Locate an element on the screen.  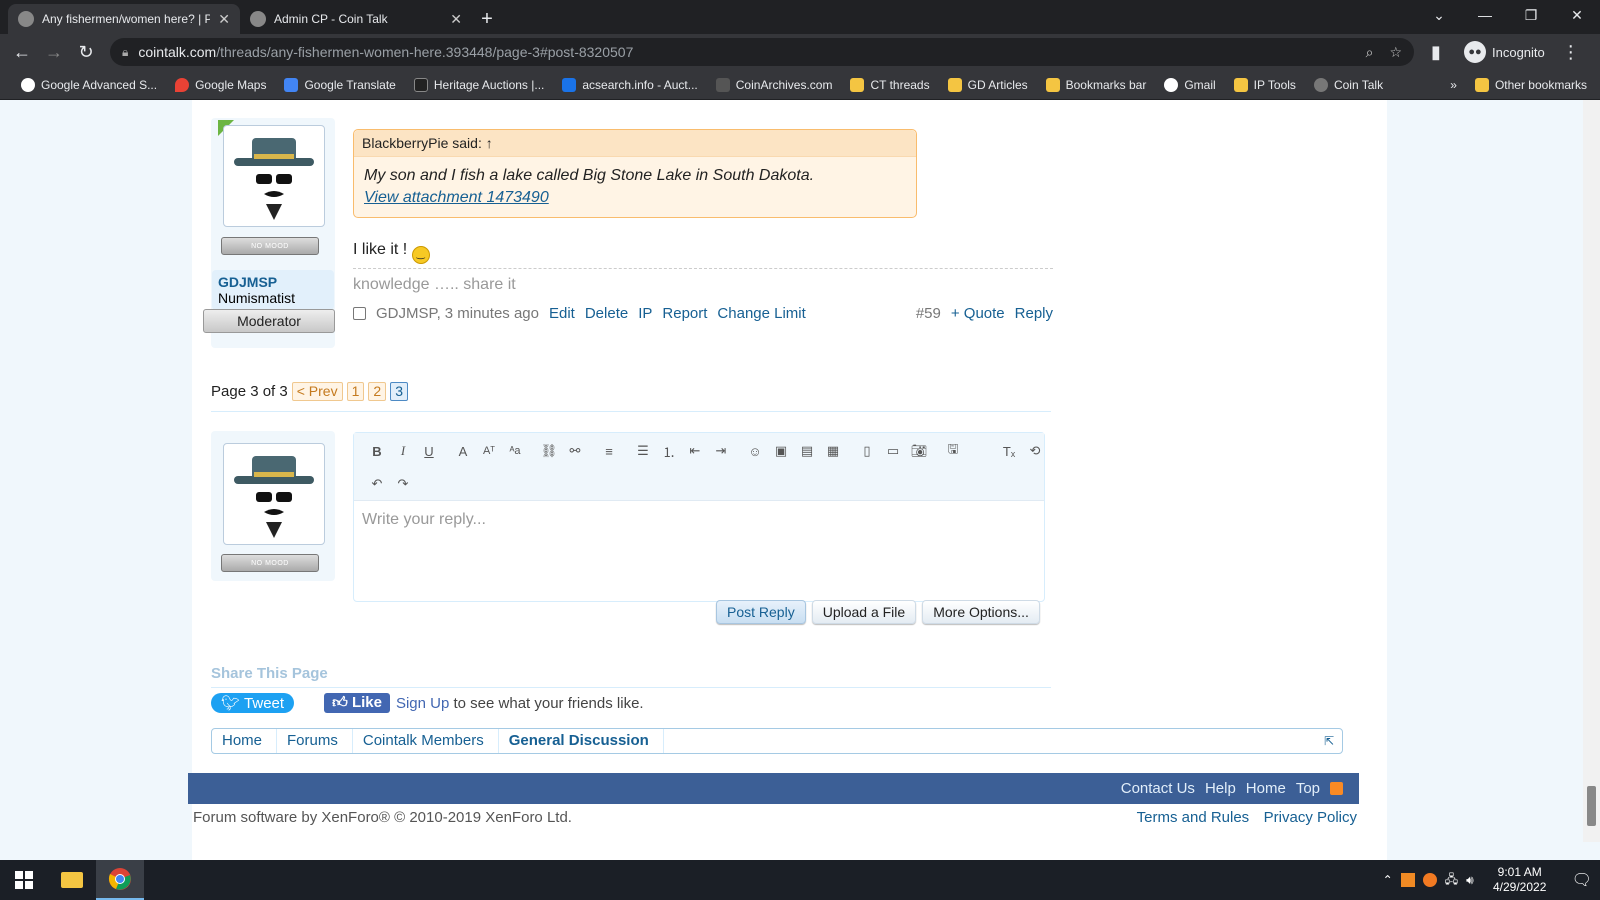
volume-icon: 🔊︎ is located at coordinates (1470, 880).